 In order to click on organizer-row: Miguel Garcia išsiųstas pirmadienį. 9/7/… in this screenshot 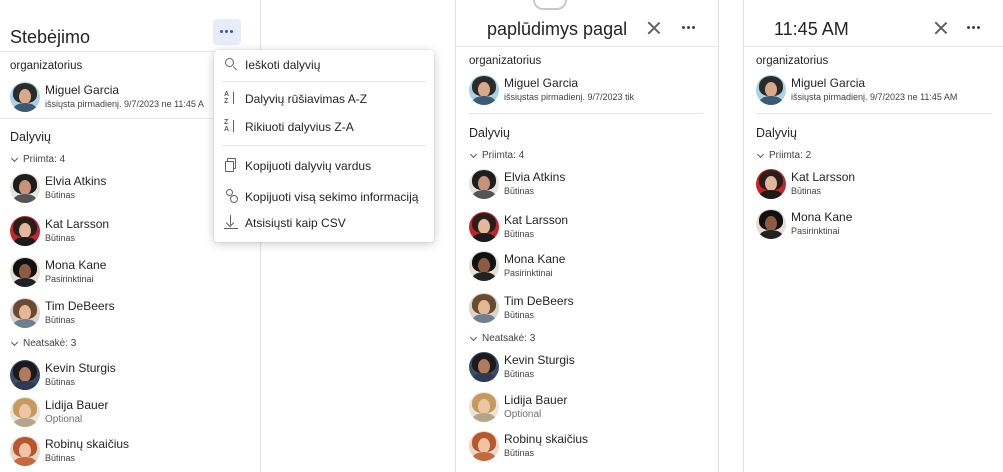, I will do `click(589, 93)`.